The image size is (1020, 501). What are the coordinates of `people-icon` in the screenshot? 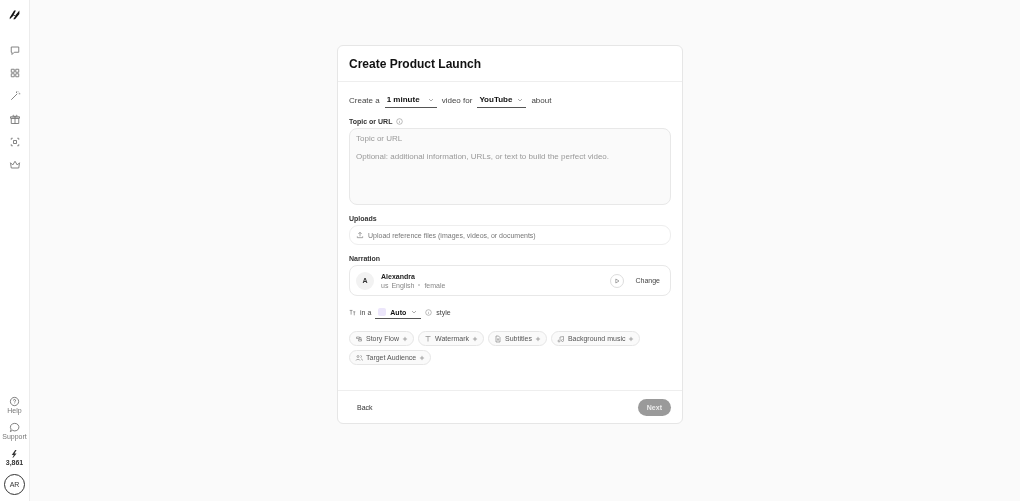 It's located at (359, 357).